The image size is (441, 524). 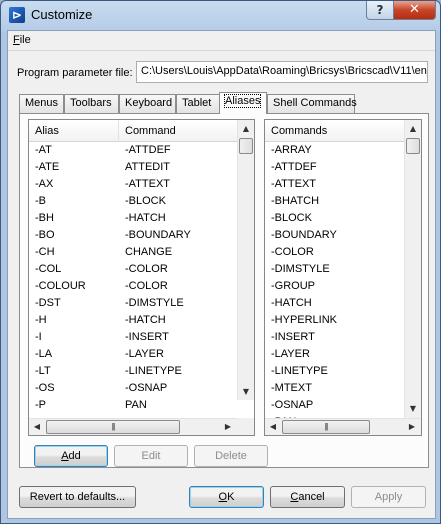 What do you see at coordinates (245, 260) in the screenshot?
I see `aliases-vertical-scrollbar: ▲ ▼` at bounding box center [245, 260].